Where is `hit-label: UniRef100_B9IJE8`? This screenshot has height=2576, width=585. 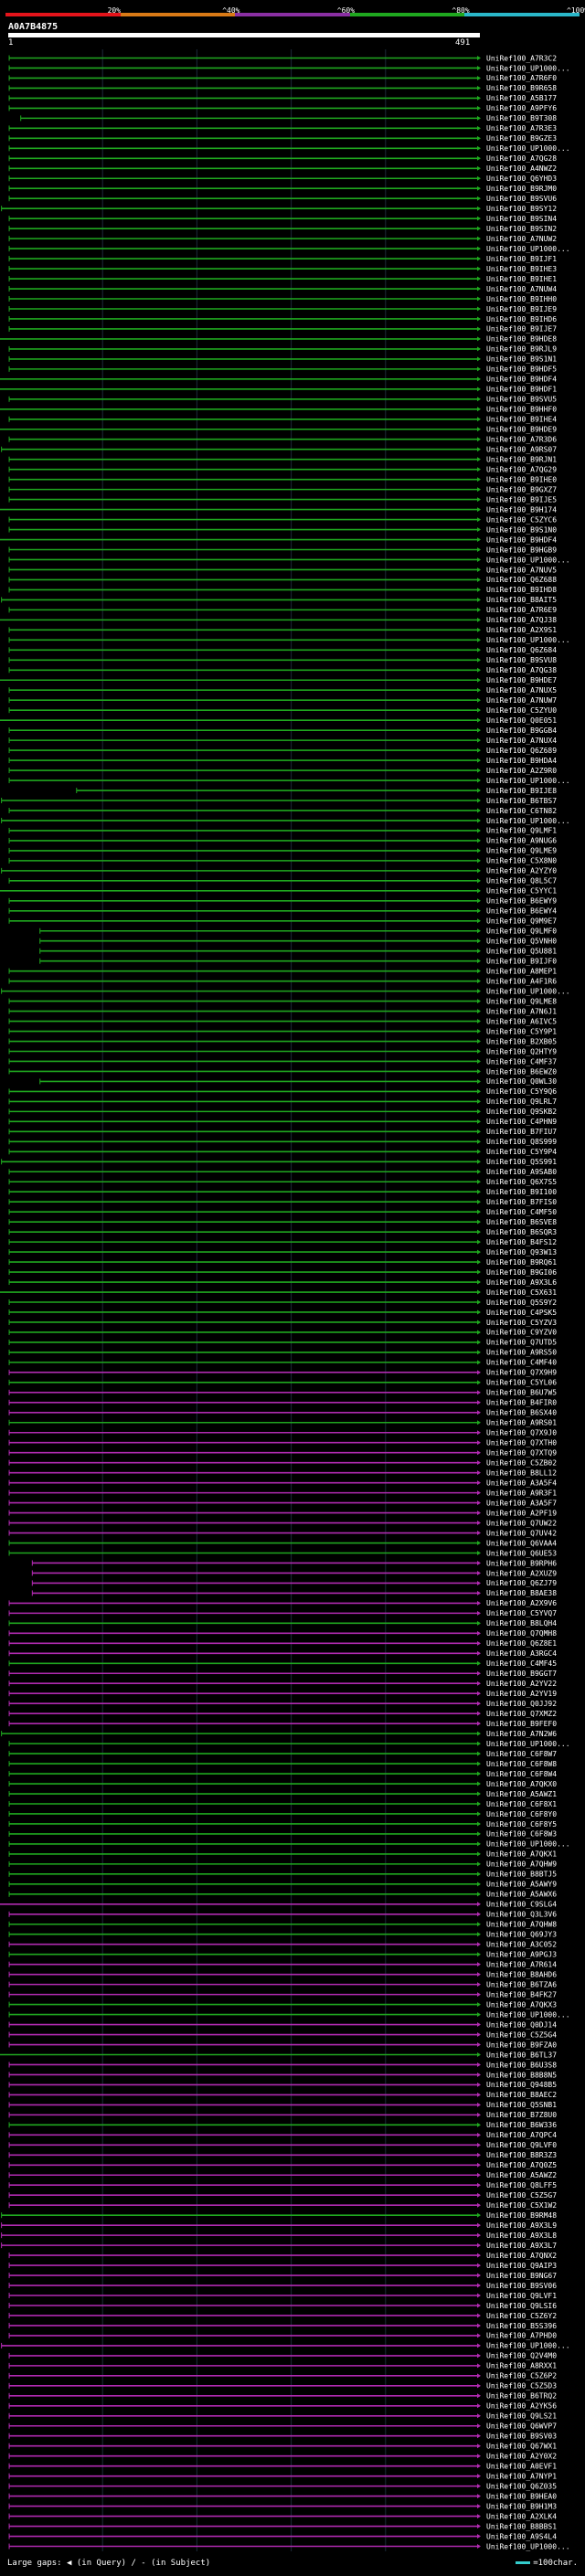 hit-label: UniRef100_B9IJE8 is located at coordinates (521, 791).